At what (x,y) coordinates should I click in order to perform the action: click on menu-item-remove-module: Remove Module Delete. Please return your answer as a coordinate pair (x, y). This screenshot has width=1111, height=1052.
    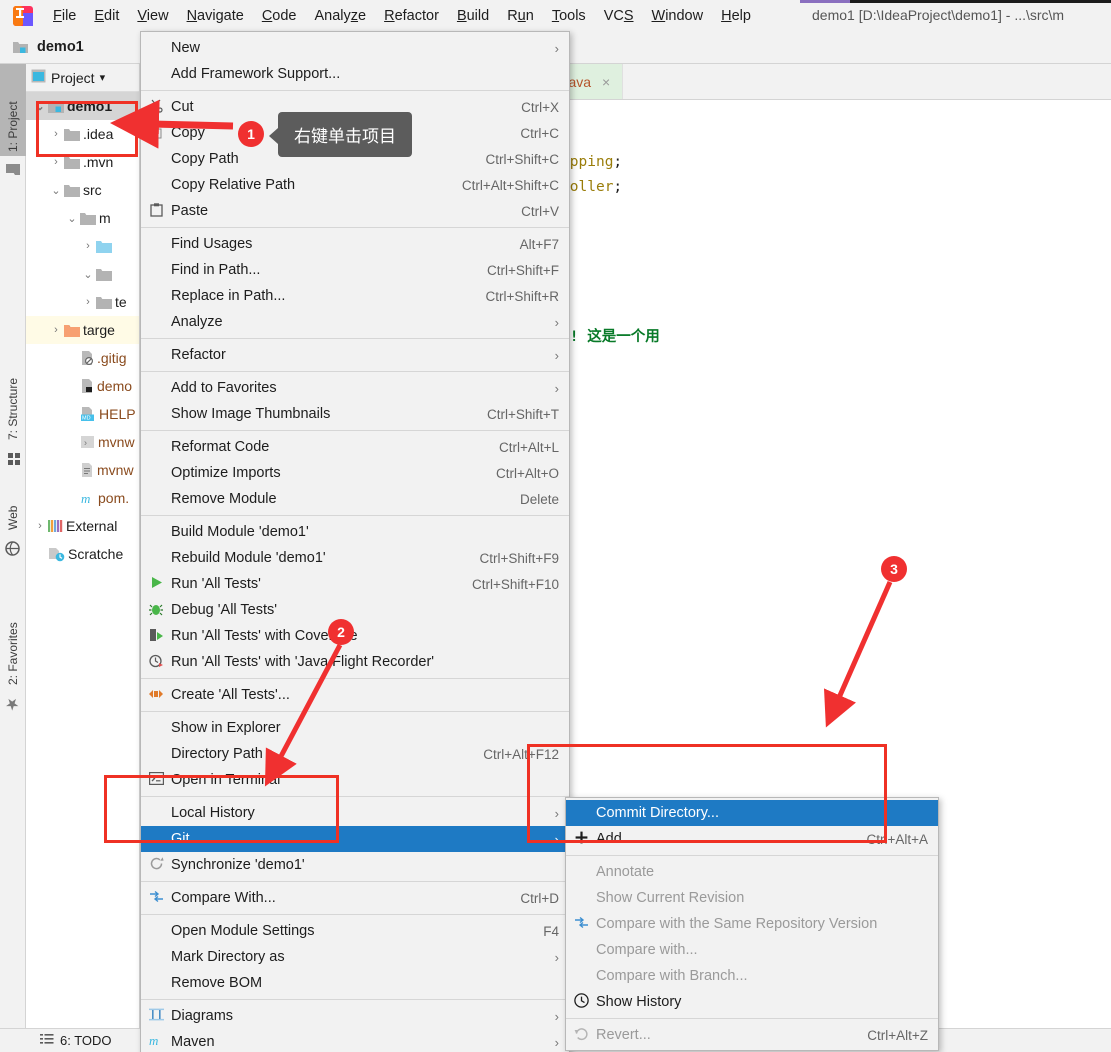
    Looking at the image, I should click on (355, 499).